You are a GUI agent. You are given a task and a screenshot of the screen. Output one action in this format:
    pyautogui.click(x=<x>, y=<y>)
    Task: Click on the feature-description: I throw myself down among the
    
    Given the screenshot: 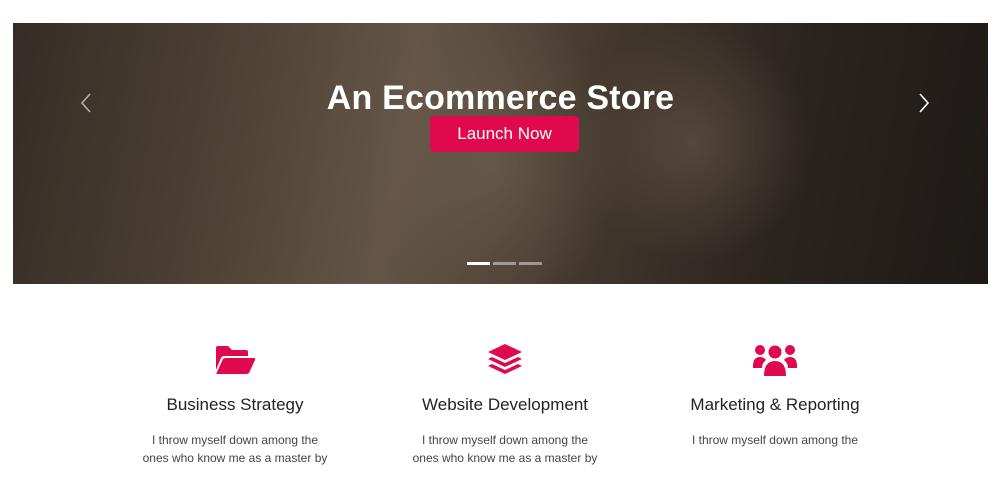 What is the action you would take?
    pyautogui.click(x=775, y=440)
    